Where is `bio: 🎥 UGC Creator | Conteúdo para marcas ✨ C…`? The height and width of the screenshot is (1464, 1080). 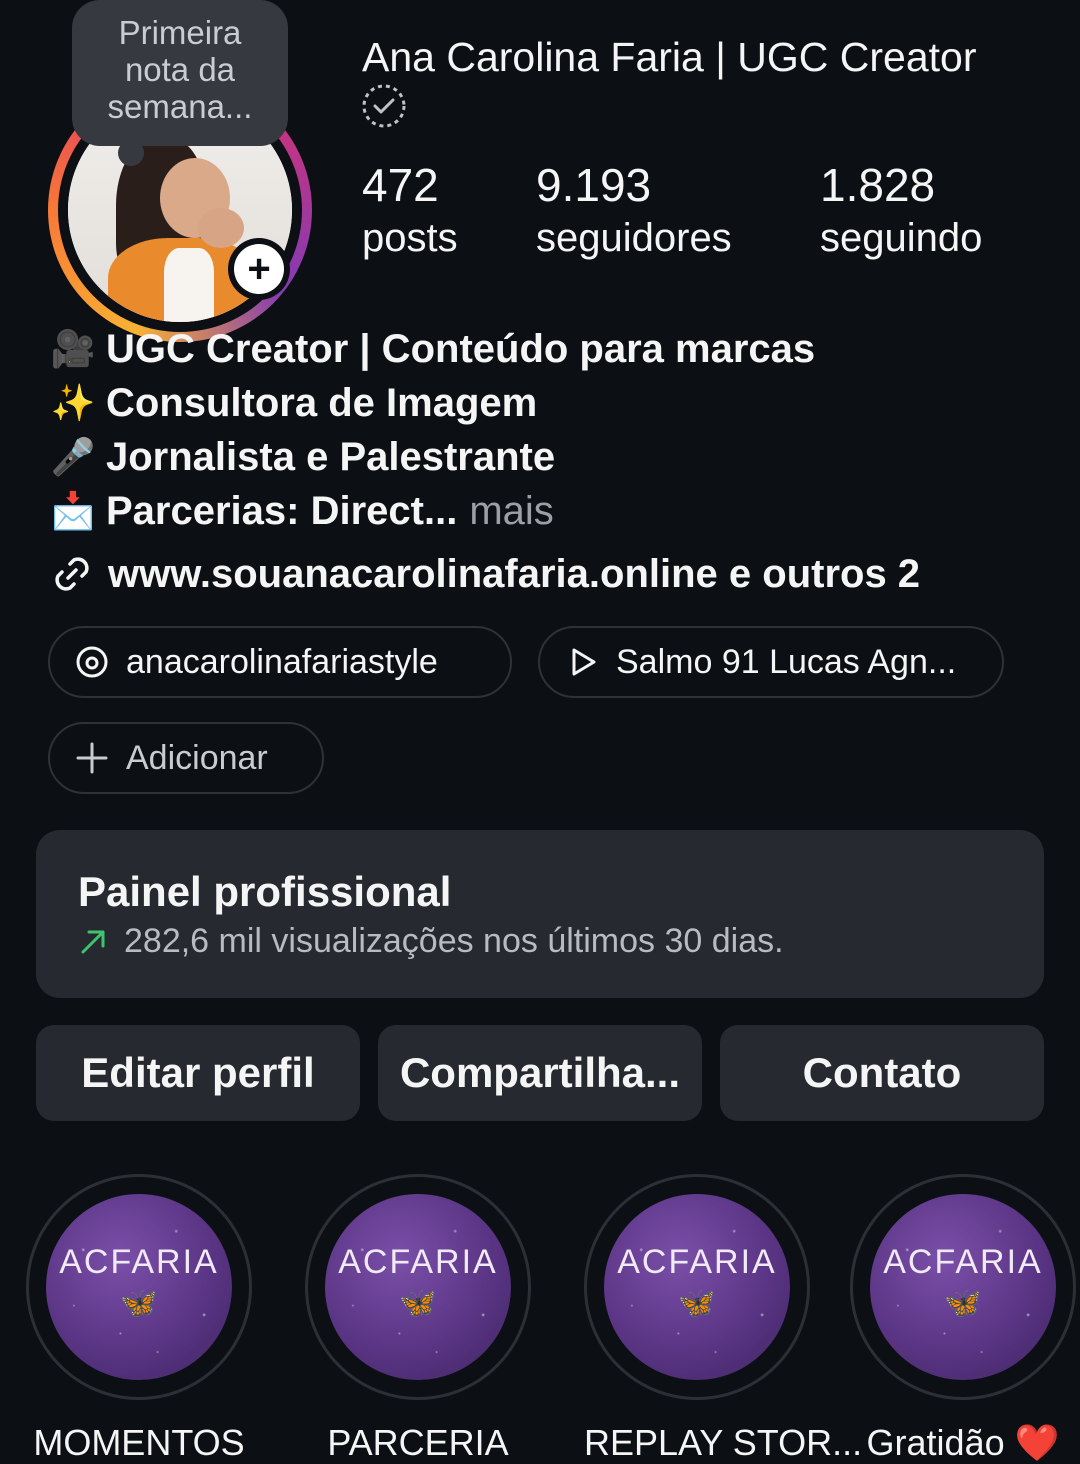
bio: 🎥 UGC Creator | Conteúdo para marcas ✨ C… is located at coordinates (432, 430).